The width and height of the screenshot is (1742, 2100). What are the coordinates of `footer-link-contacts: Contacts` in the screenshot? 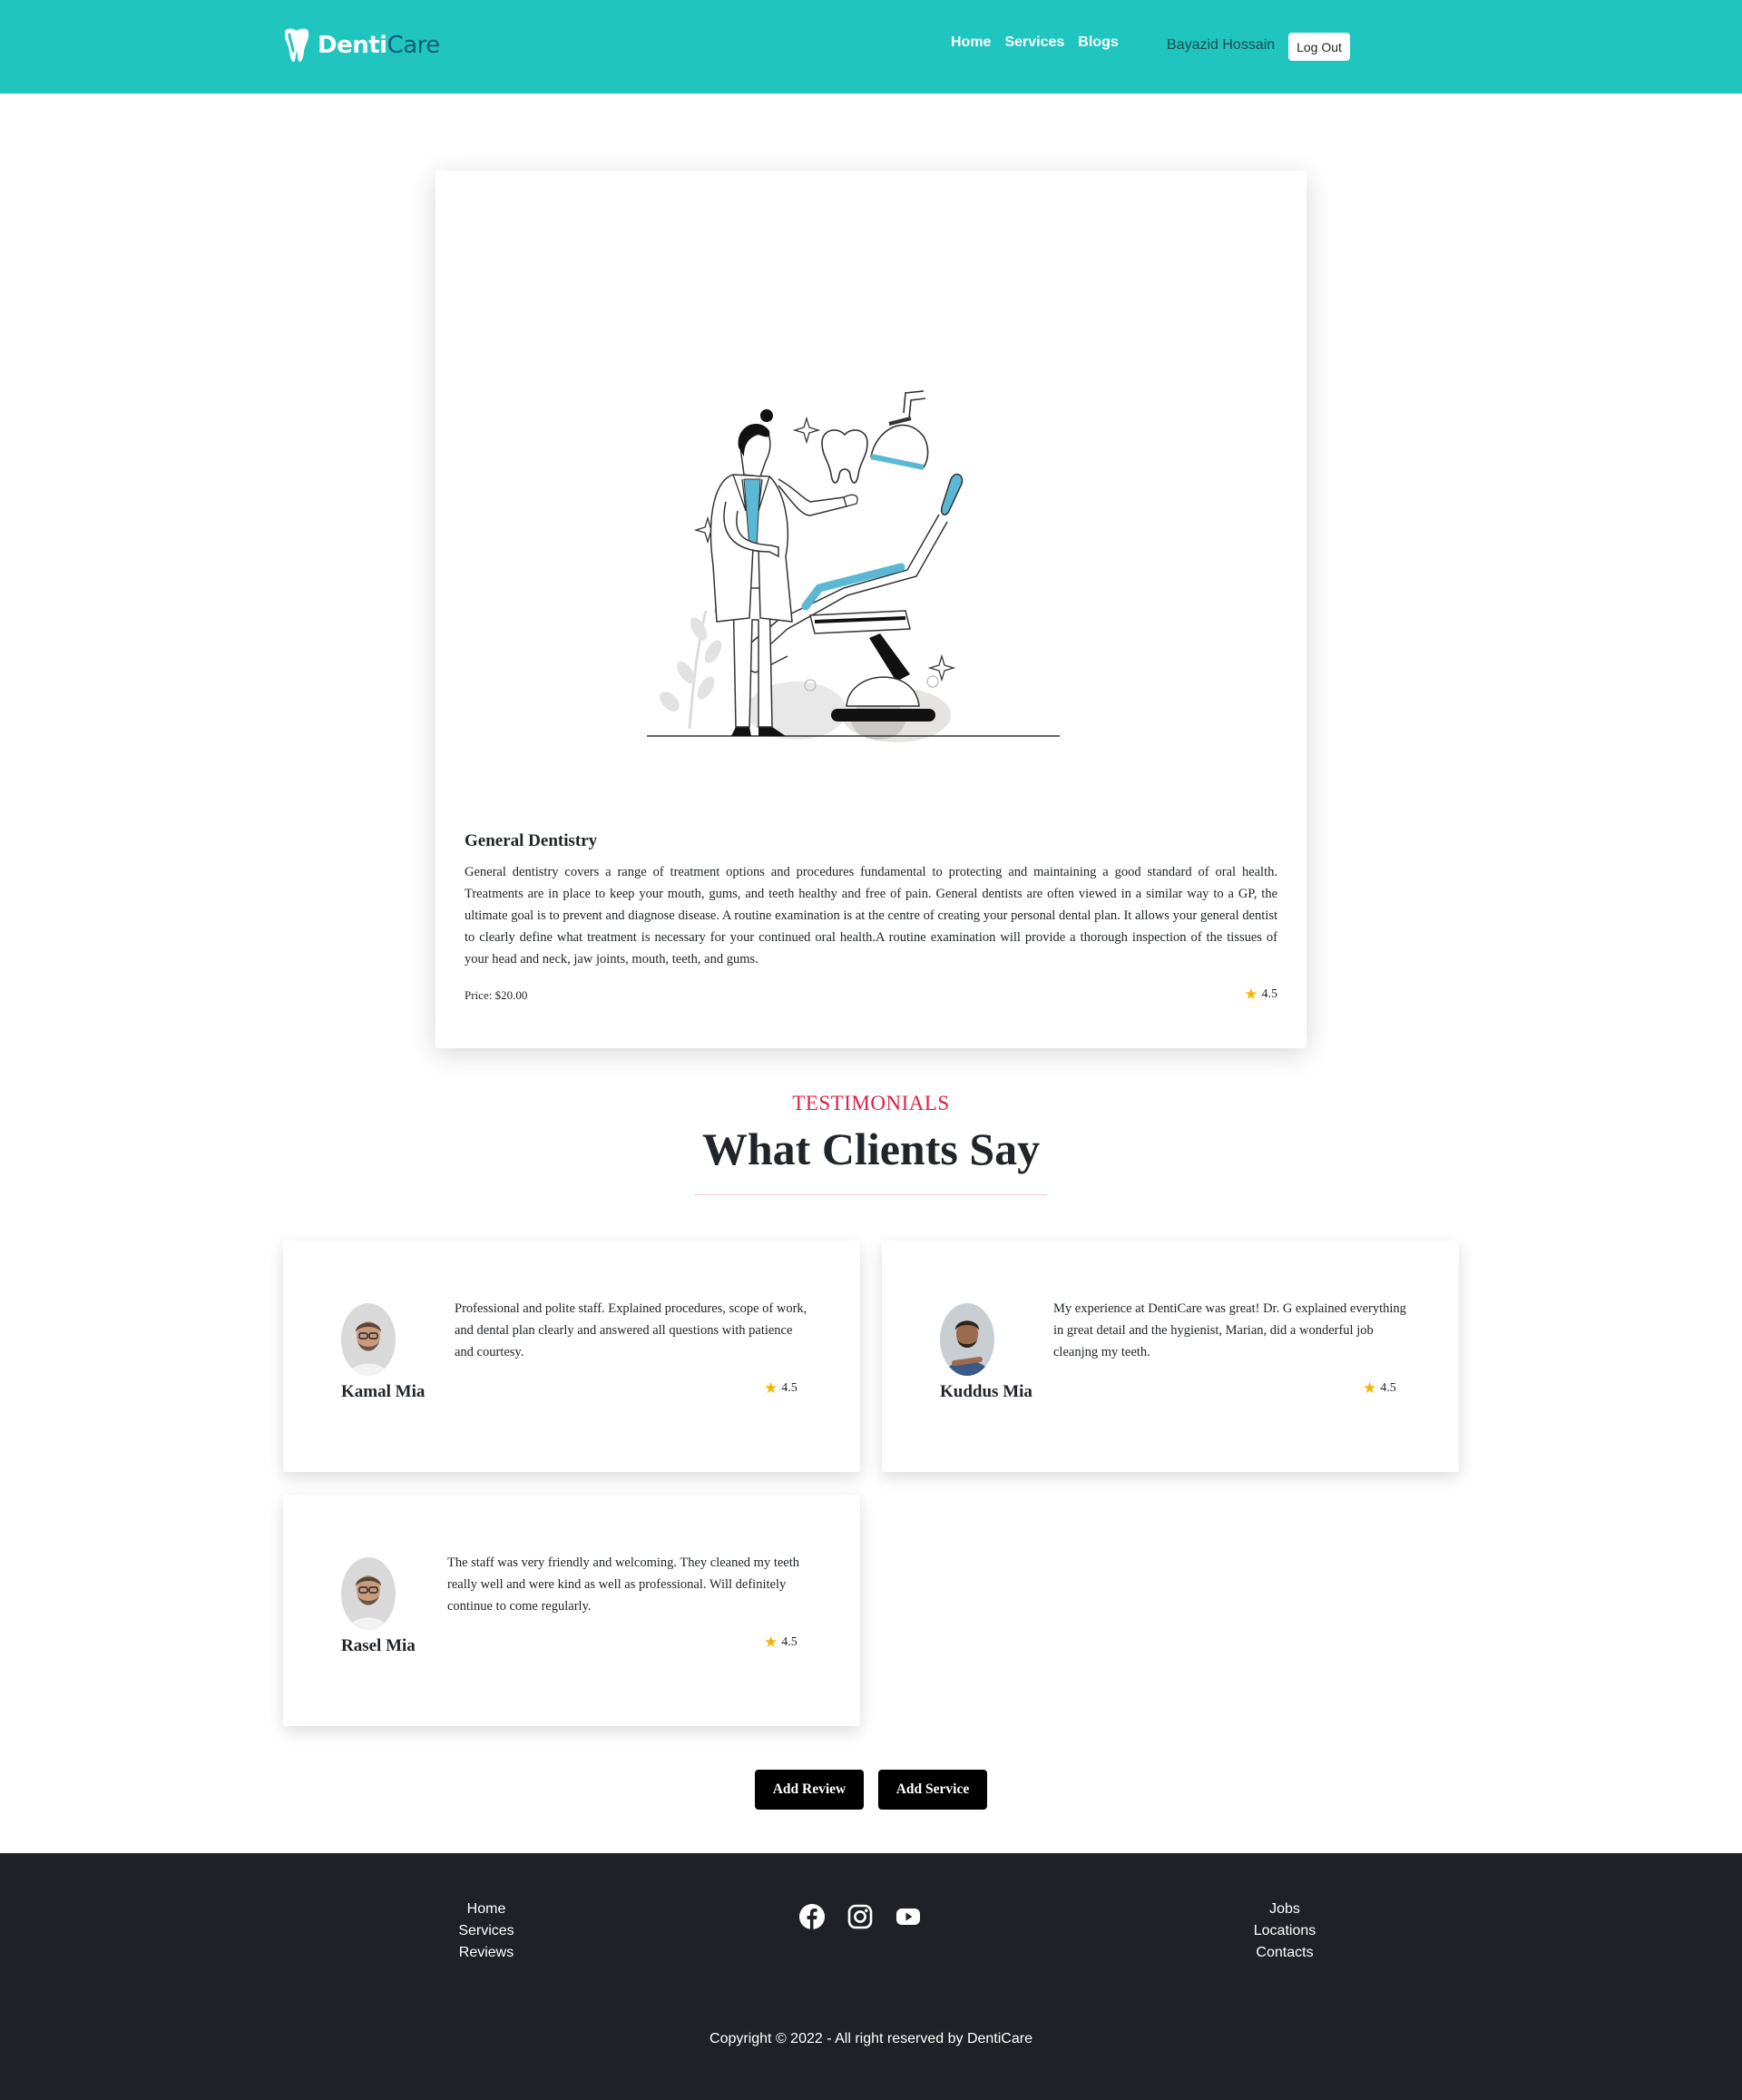 It's located at (1284, 1953).